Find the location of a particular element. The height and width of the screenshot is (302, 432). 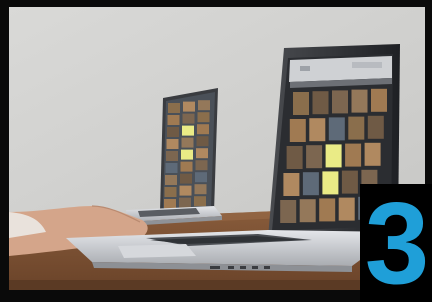

number-badge: 3 is located at coordinates (396, 243).